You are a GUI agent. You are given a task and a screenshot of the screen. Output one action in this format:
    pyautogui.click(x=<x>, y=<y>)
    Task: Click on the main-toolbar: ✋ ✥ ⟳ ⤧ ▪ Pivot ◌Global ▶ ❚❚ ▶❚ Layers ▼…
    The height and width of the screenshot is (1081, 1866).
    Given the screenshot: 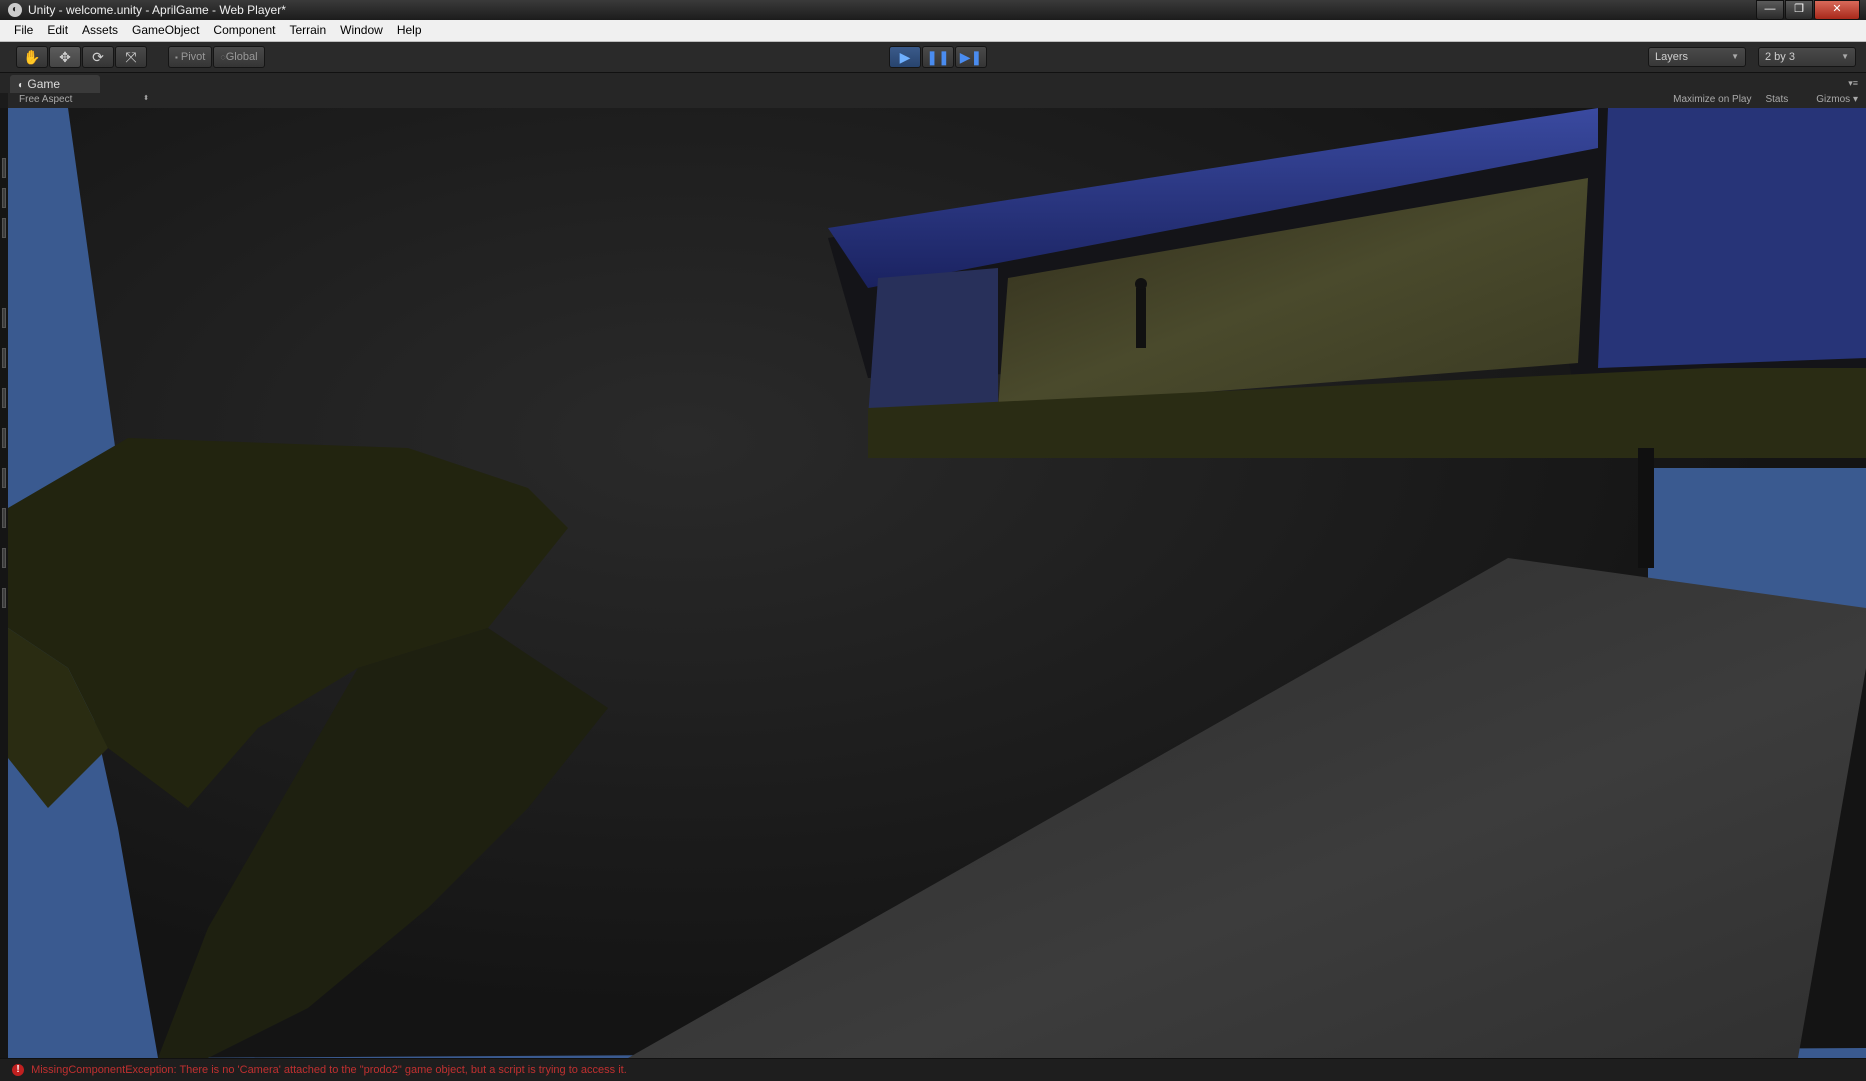 What is the action you would take?
    pyautogui.click(x=933, y=57)
    